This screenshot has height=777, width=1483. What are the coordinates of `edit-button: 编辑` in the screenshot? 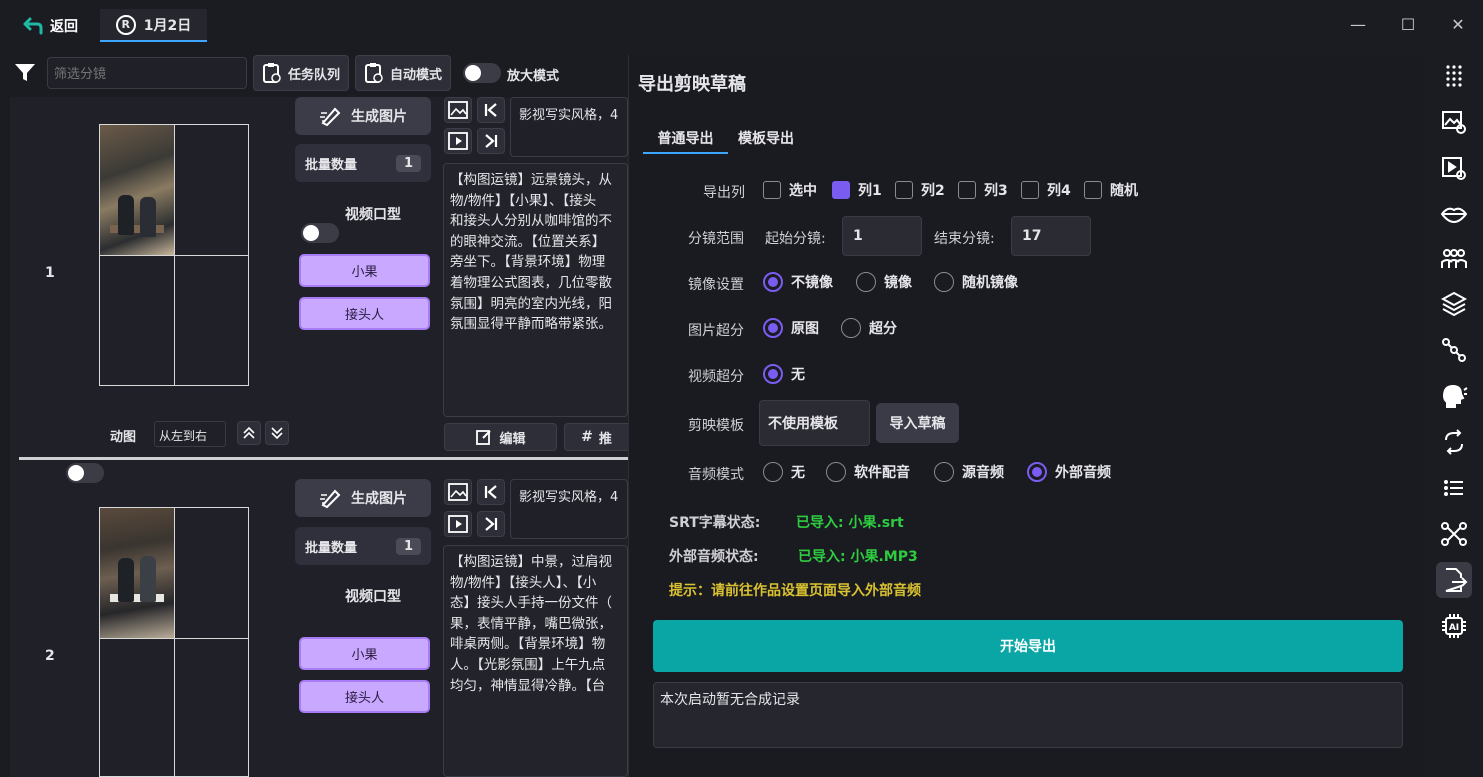 It's located at (500, 437).